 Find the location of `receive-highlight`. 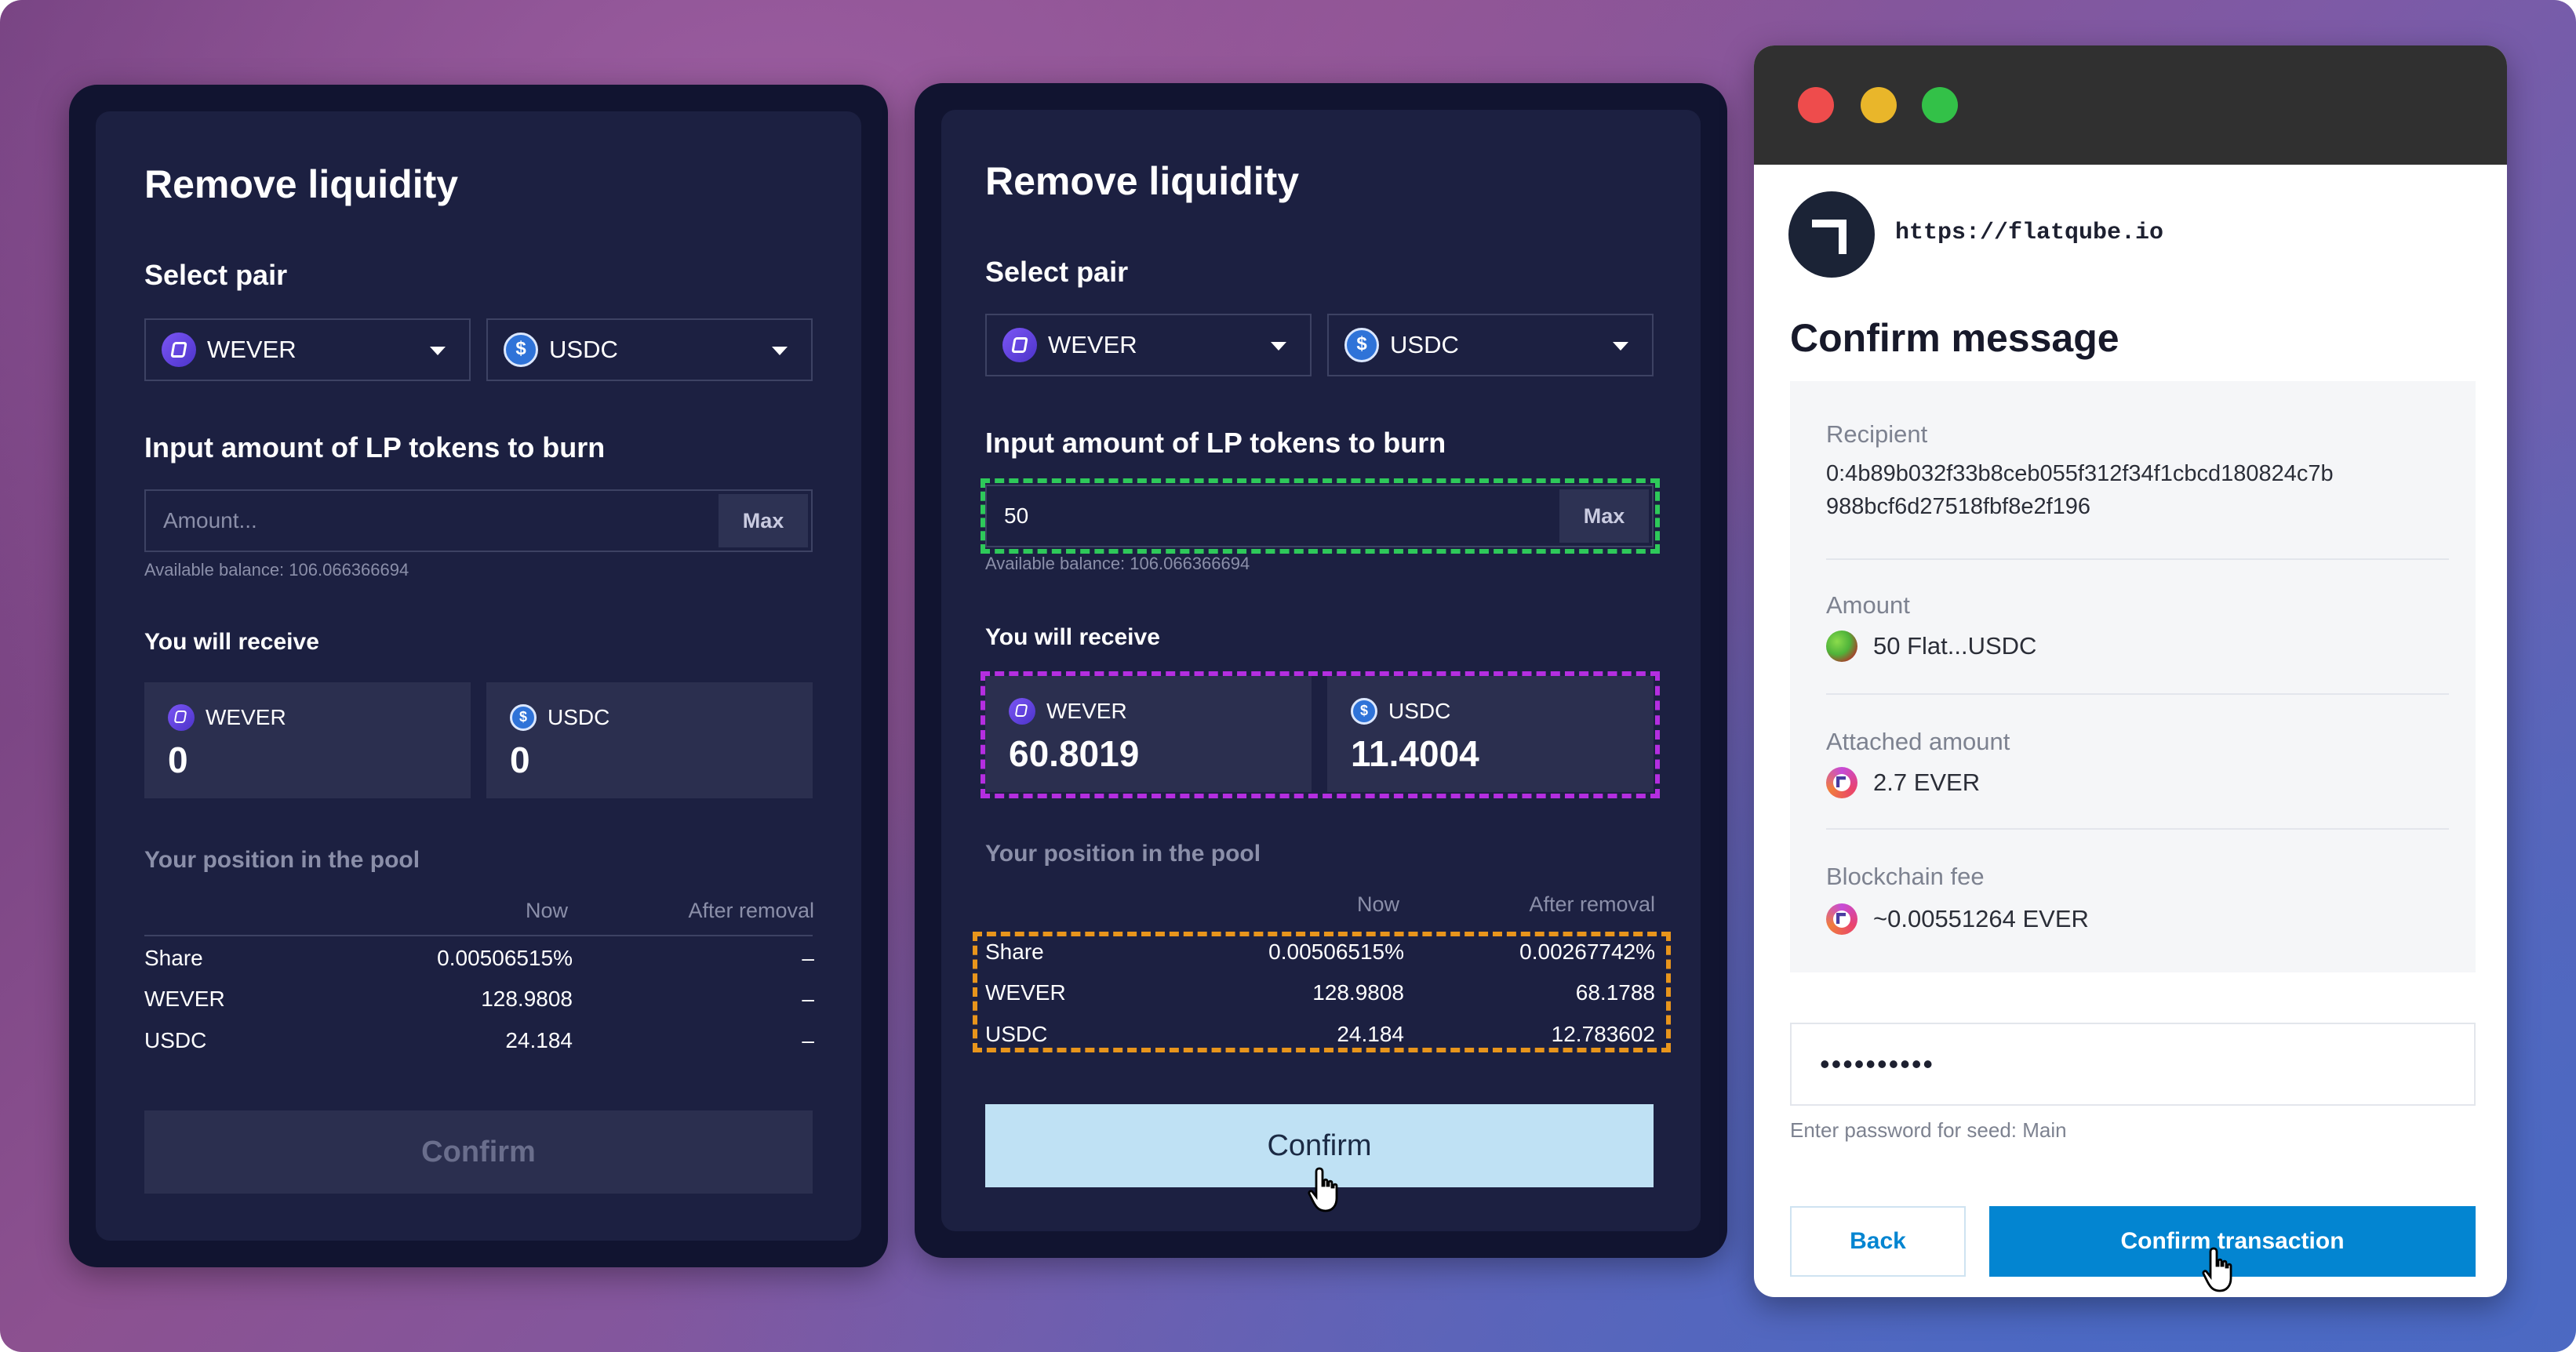

receive-highlight is located at coordinates (1320, 734).